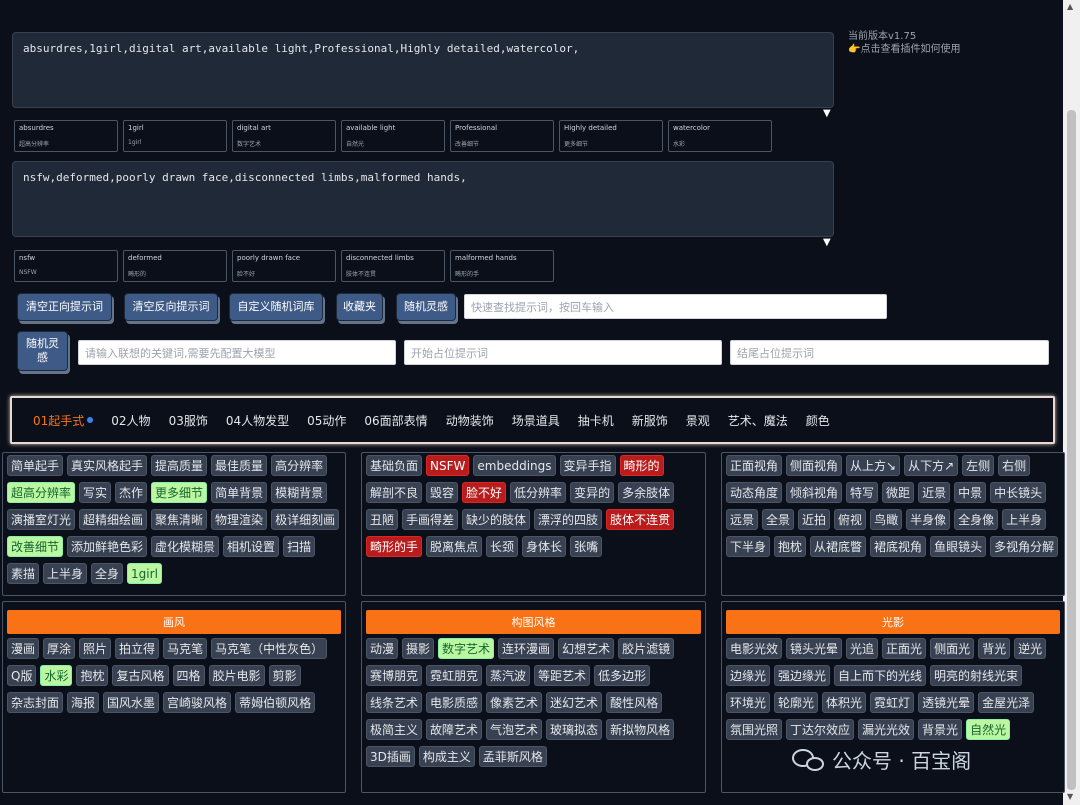 This screenshot has width=1080, height=805. I want to click on prompt-chip: 手画得差, so click(430, 519).